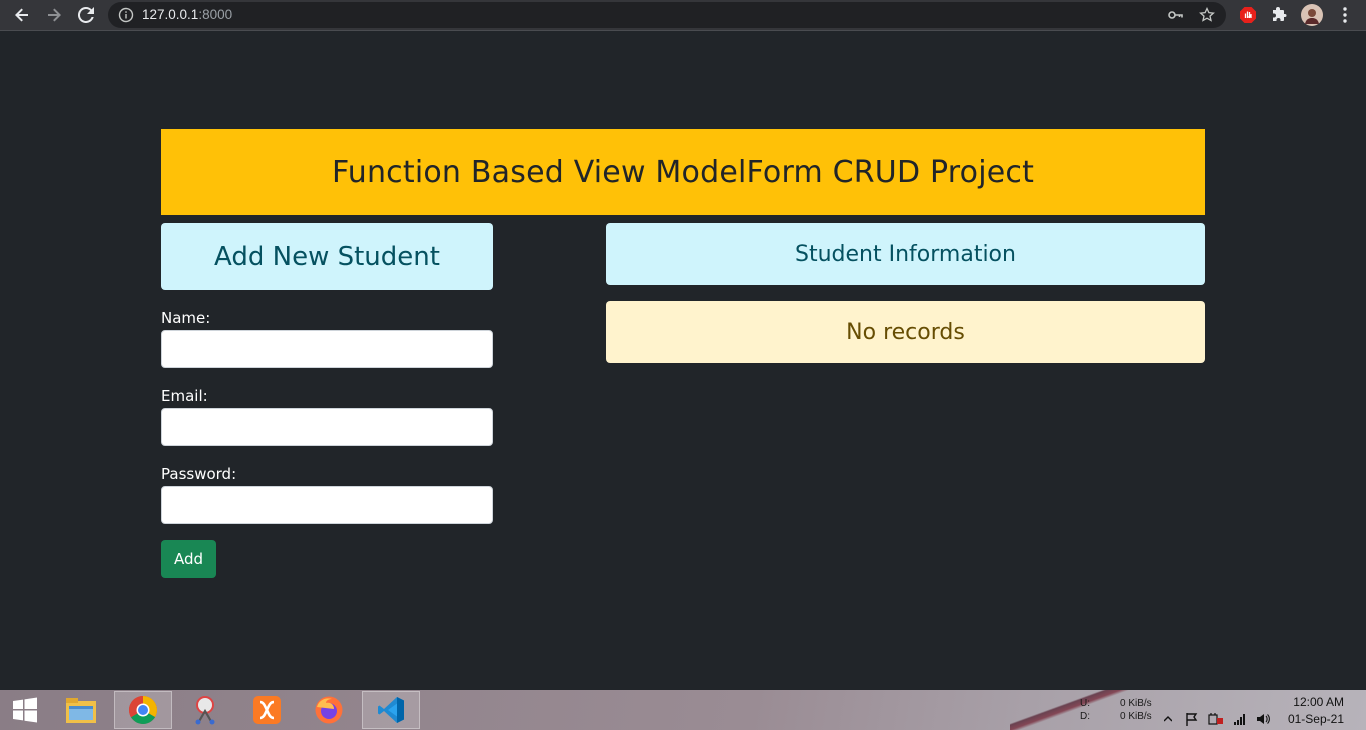  Describe the element at coordinates (327, 427) in the screenshot. I see `email-input` at that location.